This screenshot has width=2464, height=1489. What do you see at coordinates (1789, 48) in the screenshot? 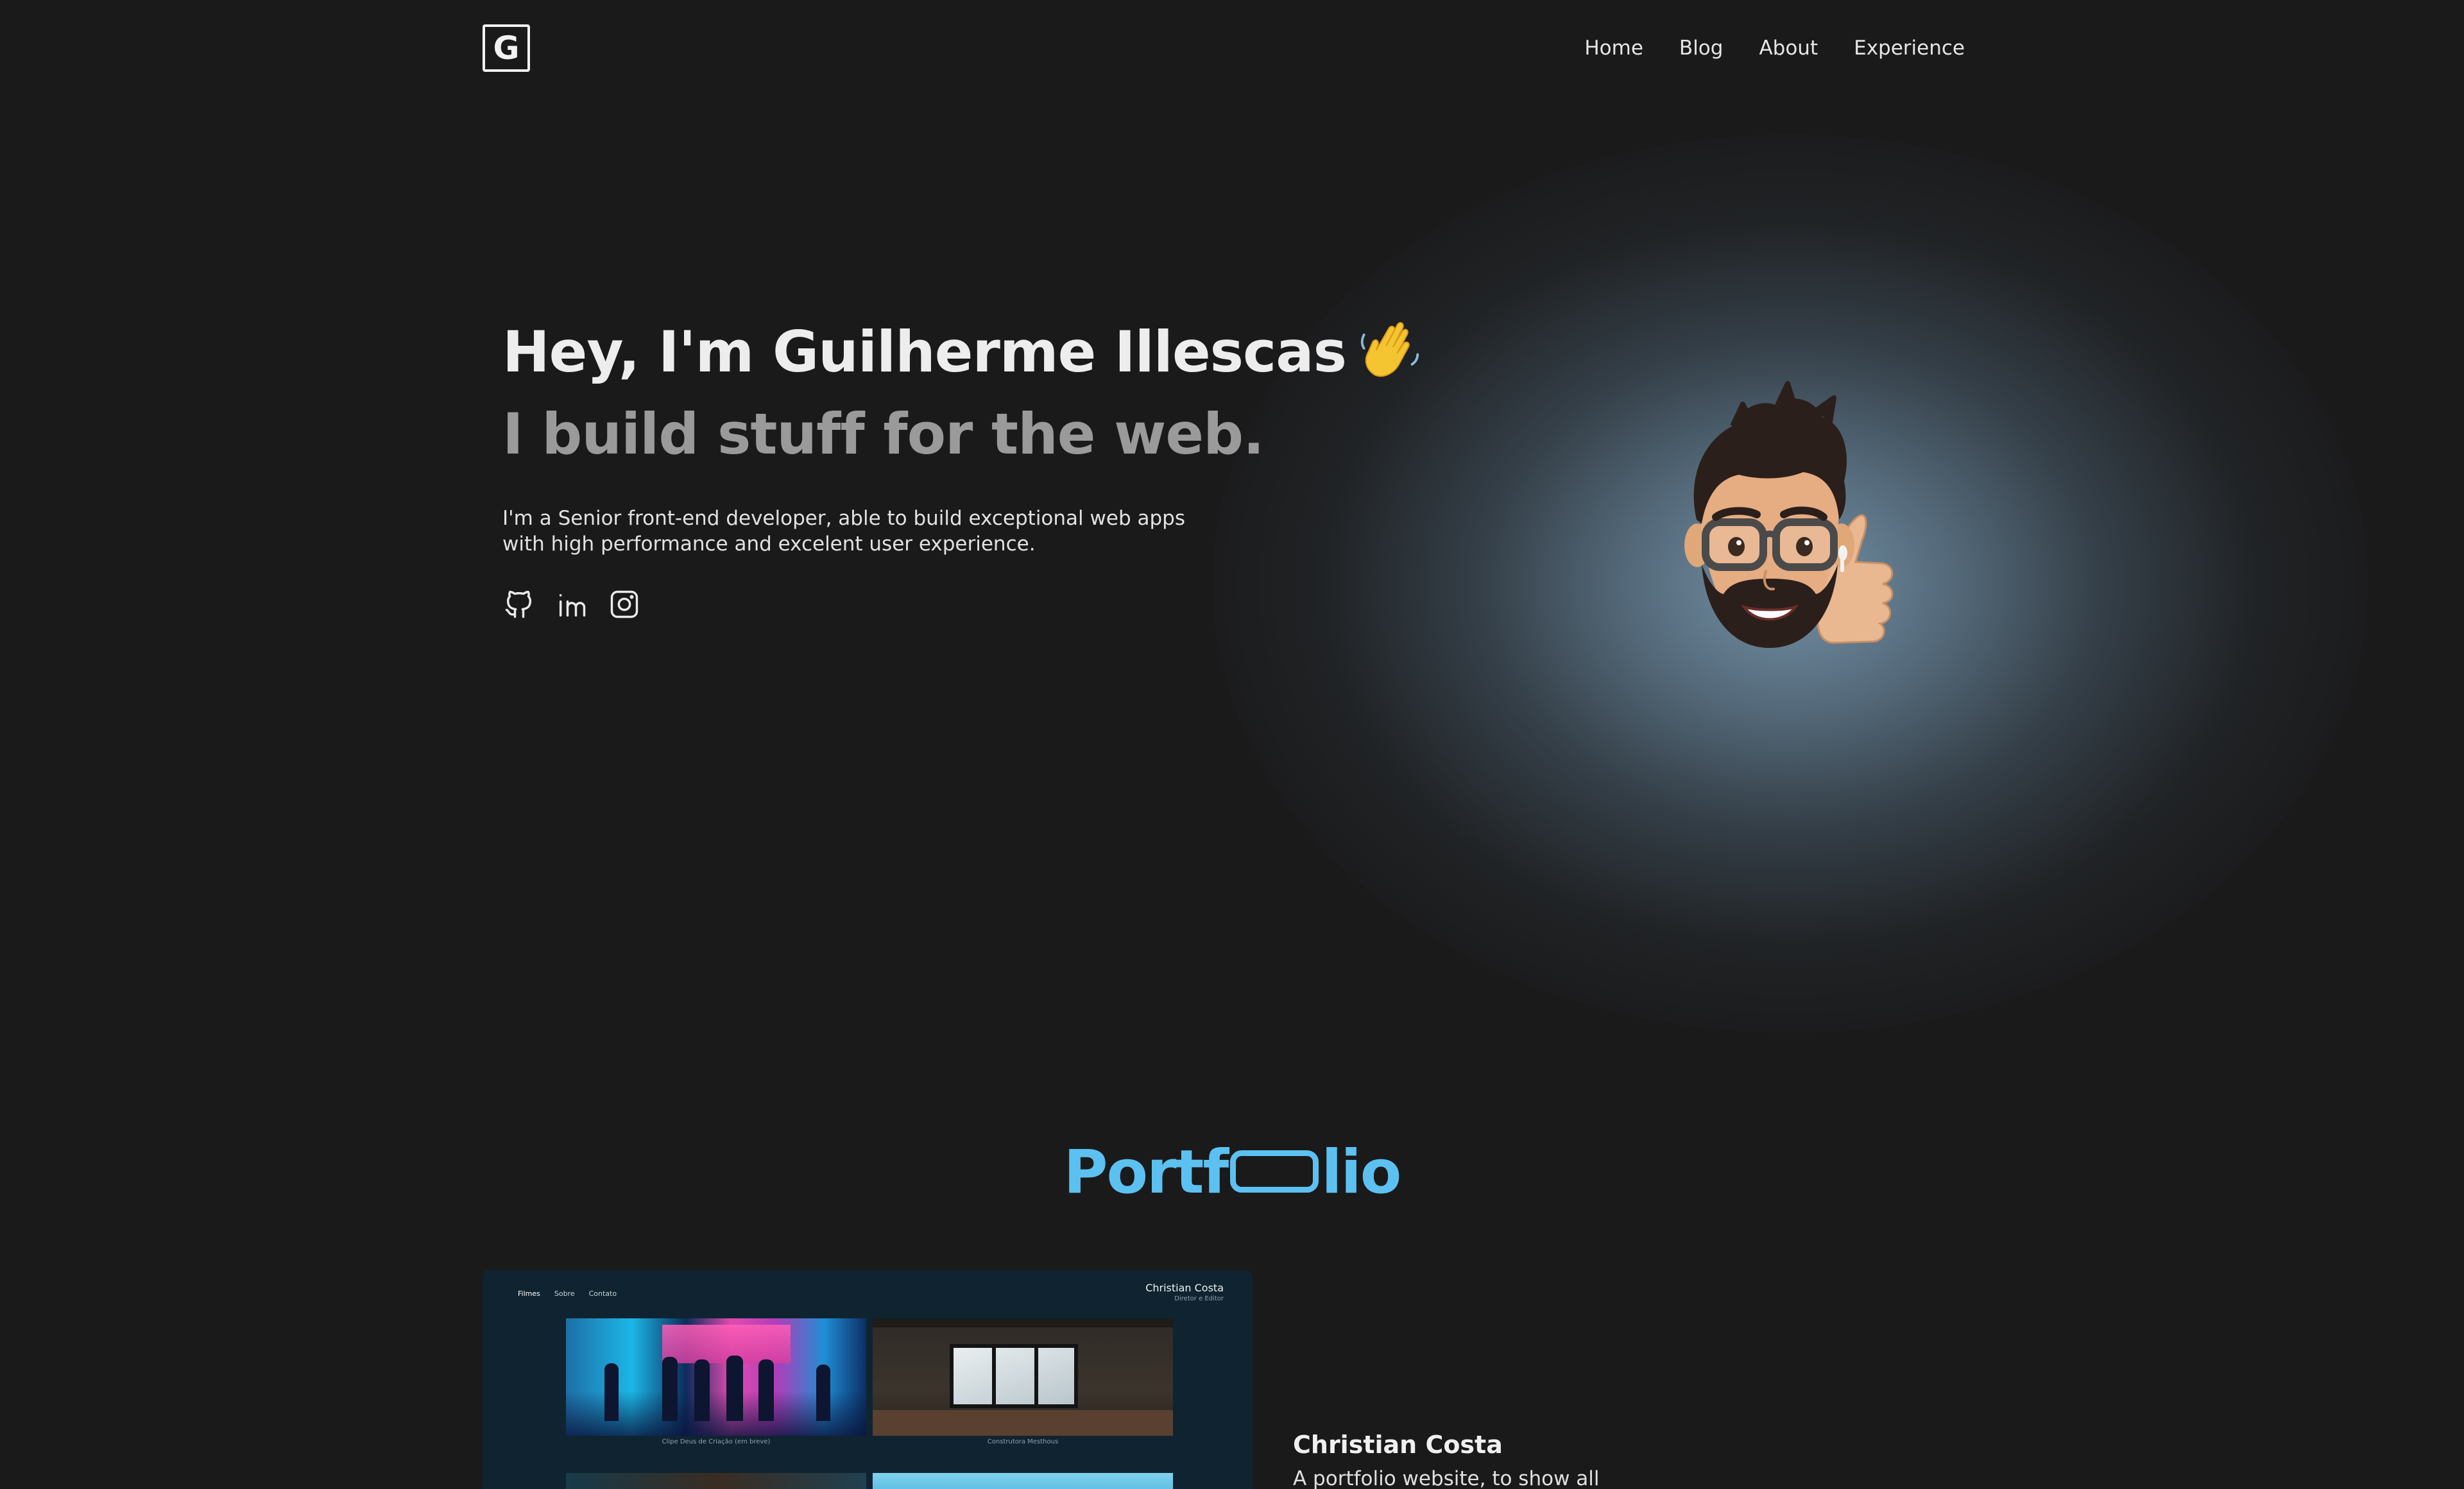
I see `nav-about: About` at bounding box center [1789, 48].